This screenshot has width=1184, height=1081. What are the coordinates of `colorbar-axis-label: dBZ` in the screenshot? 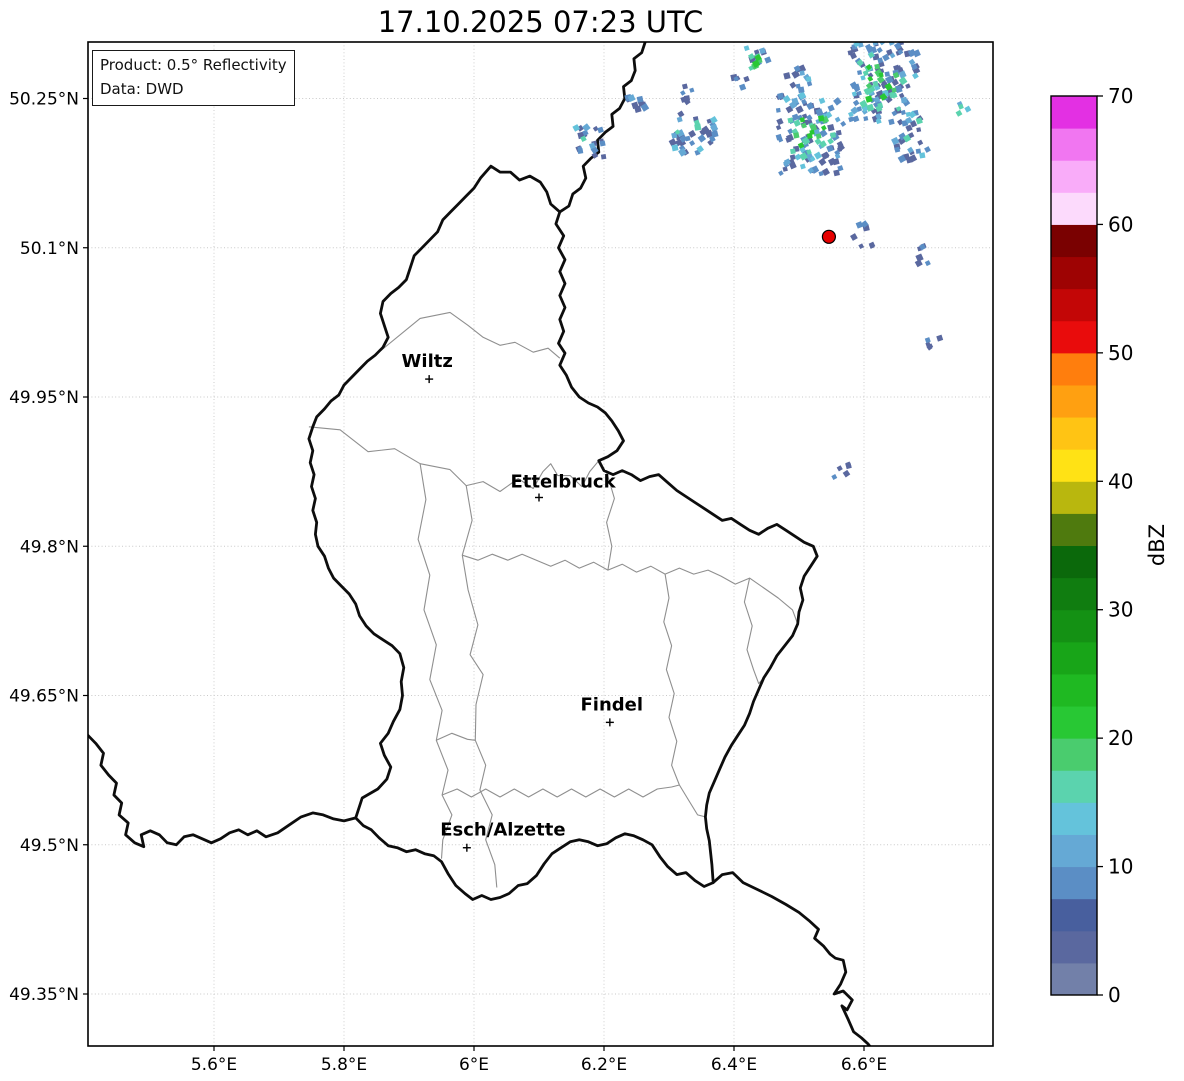 It's located at (1157, 545).